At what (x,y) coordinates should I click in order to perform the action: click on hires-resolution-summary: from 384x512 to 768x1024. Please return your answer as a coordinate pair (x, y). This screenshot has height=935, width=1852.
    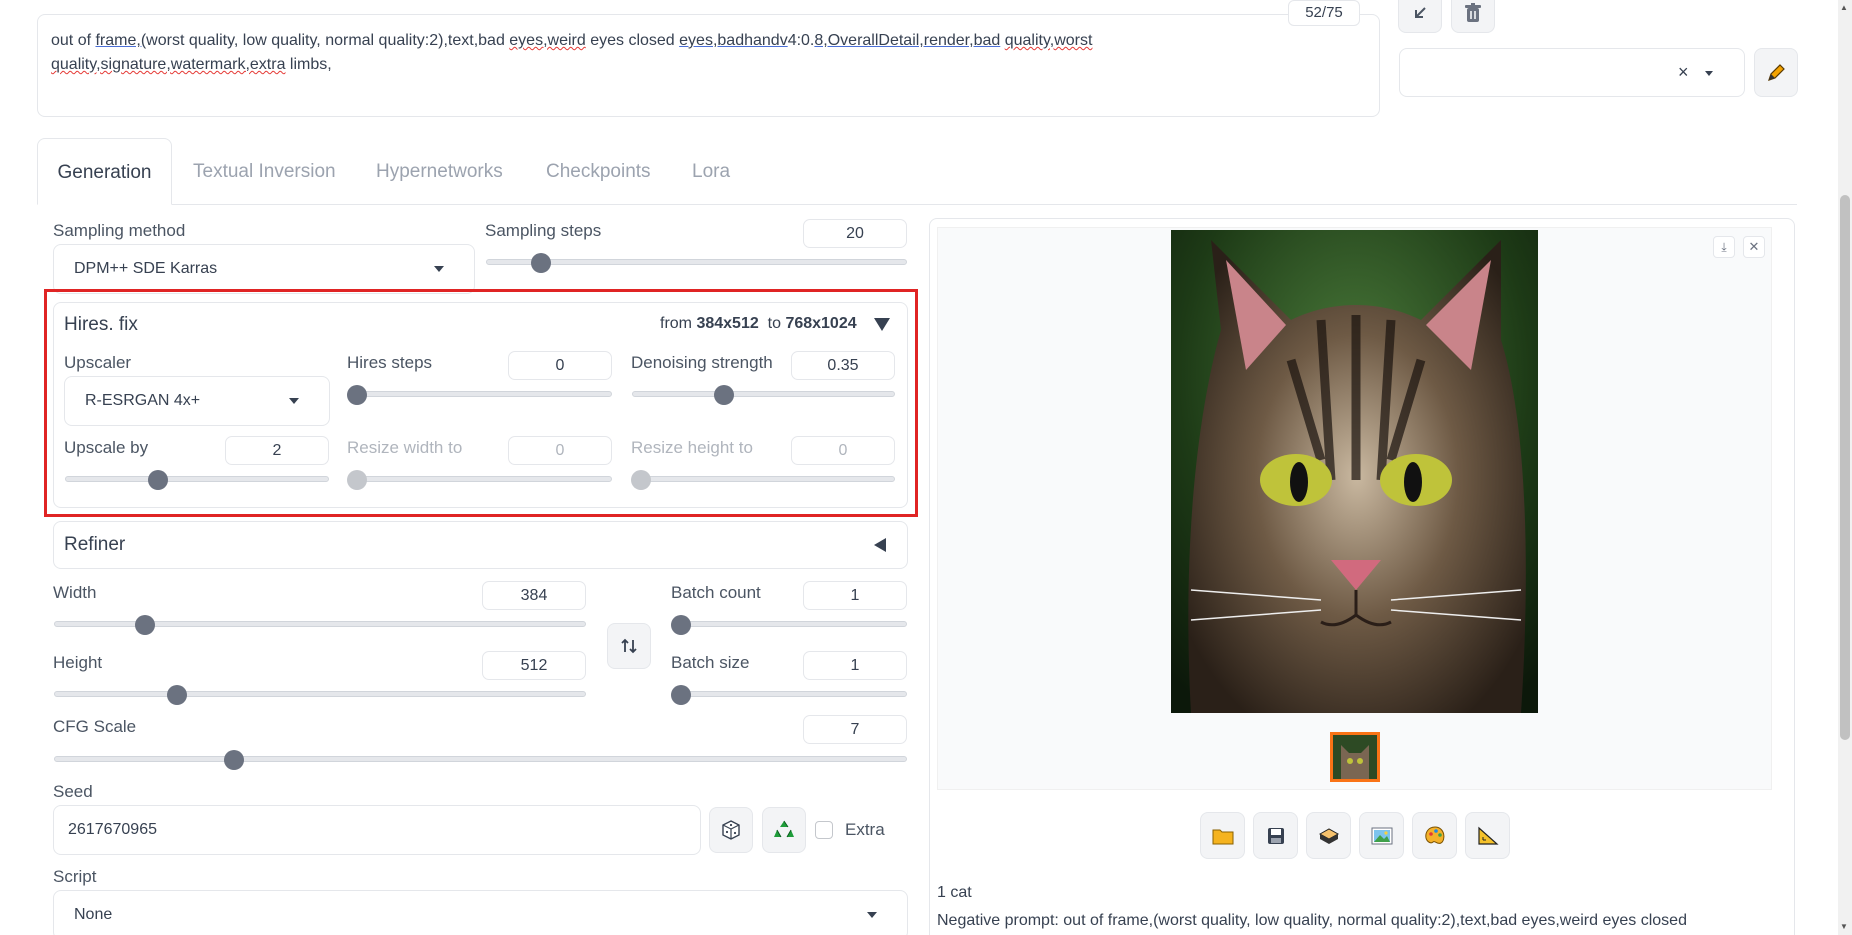
    Looking at the image, I should click on (758, 324).